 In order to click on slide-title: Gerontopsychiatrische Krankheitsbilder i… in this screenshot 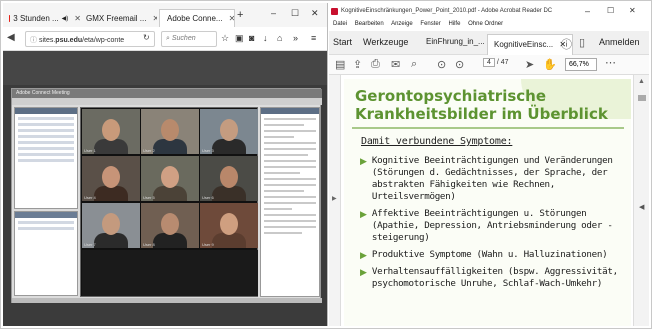, I will do `click(485, 105)`.